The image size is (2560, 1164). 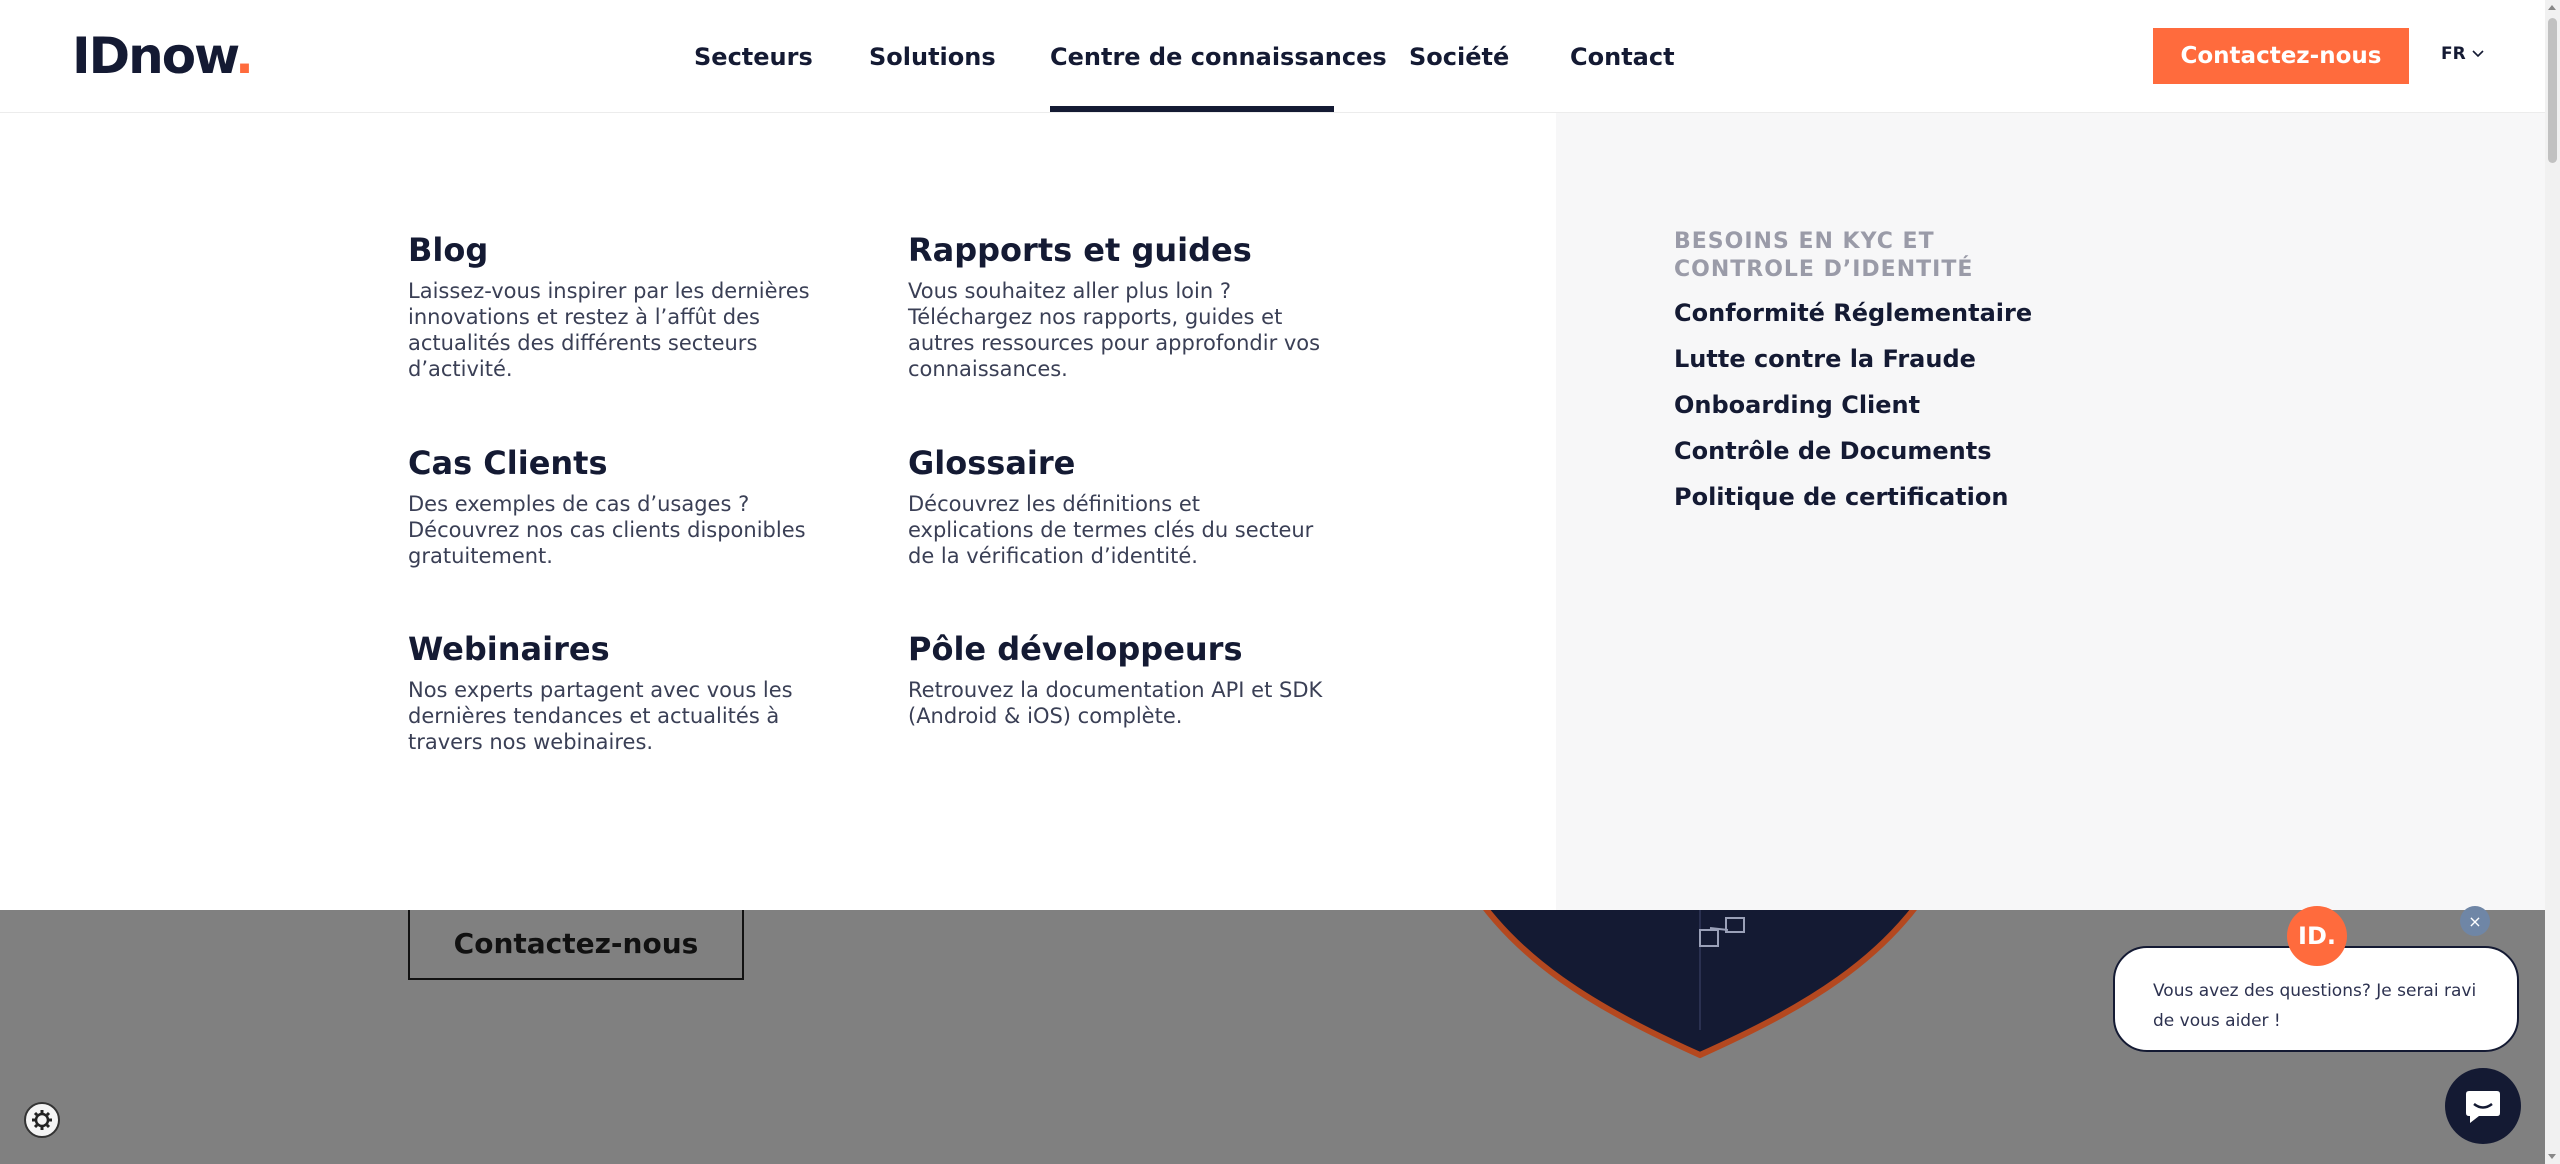 I want to click on language-label: FR, so click(x=2453, y=54).